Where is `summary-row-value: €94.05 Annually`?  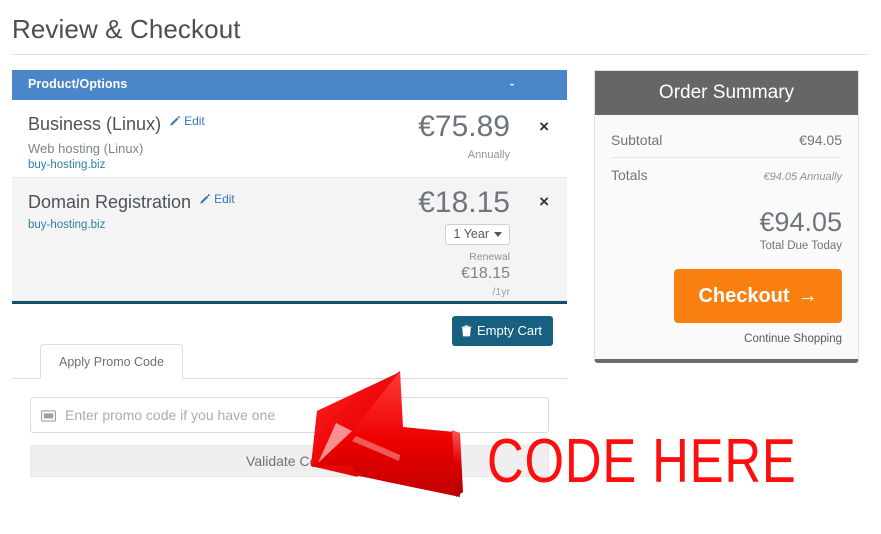 summary-row-value: €94.05 Annually is located at coordinates (803, 177).